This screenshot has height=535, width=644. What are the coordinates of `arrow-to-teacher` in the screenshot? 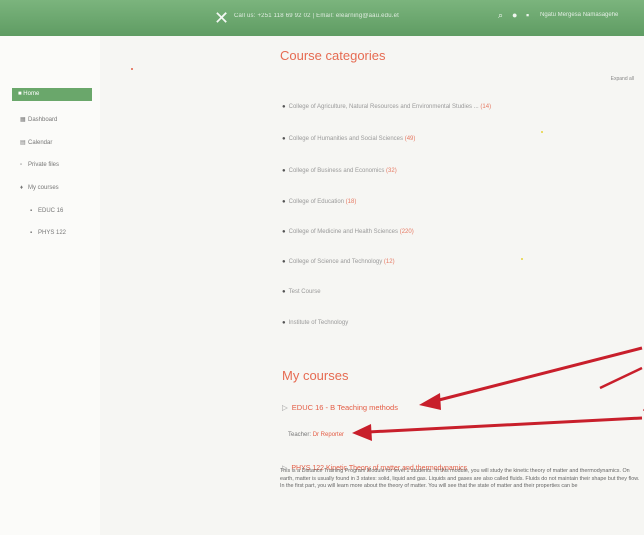 It's located at (505, 425).